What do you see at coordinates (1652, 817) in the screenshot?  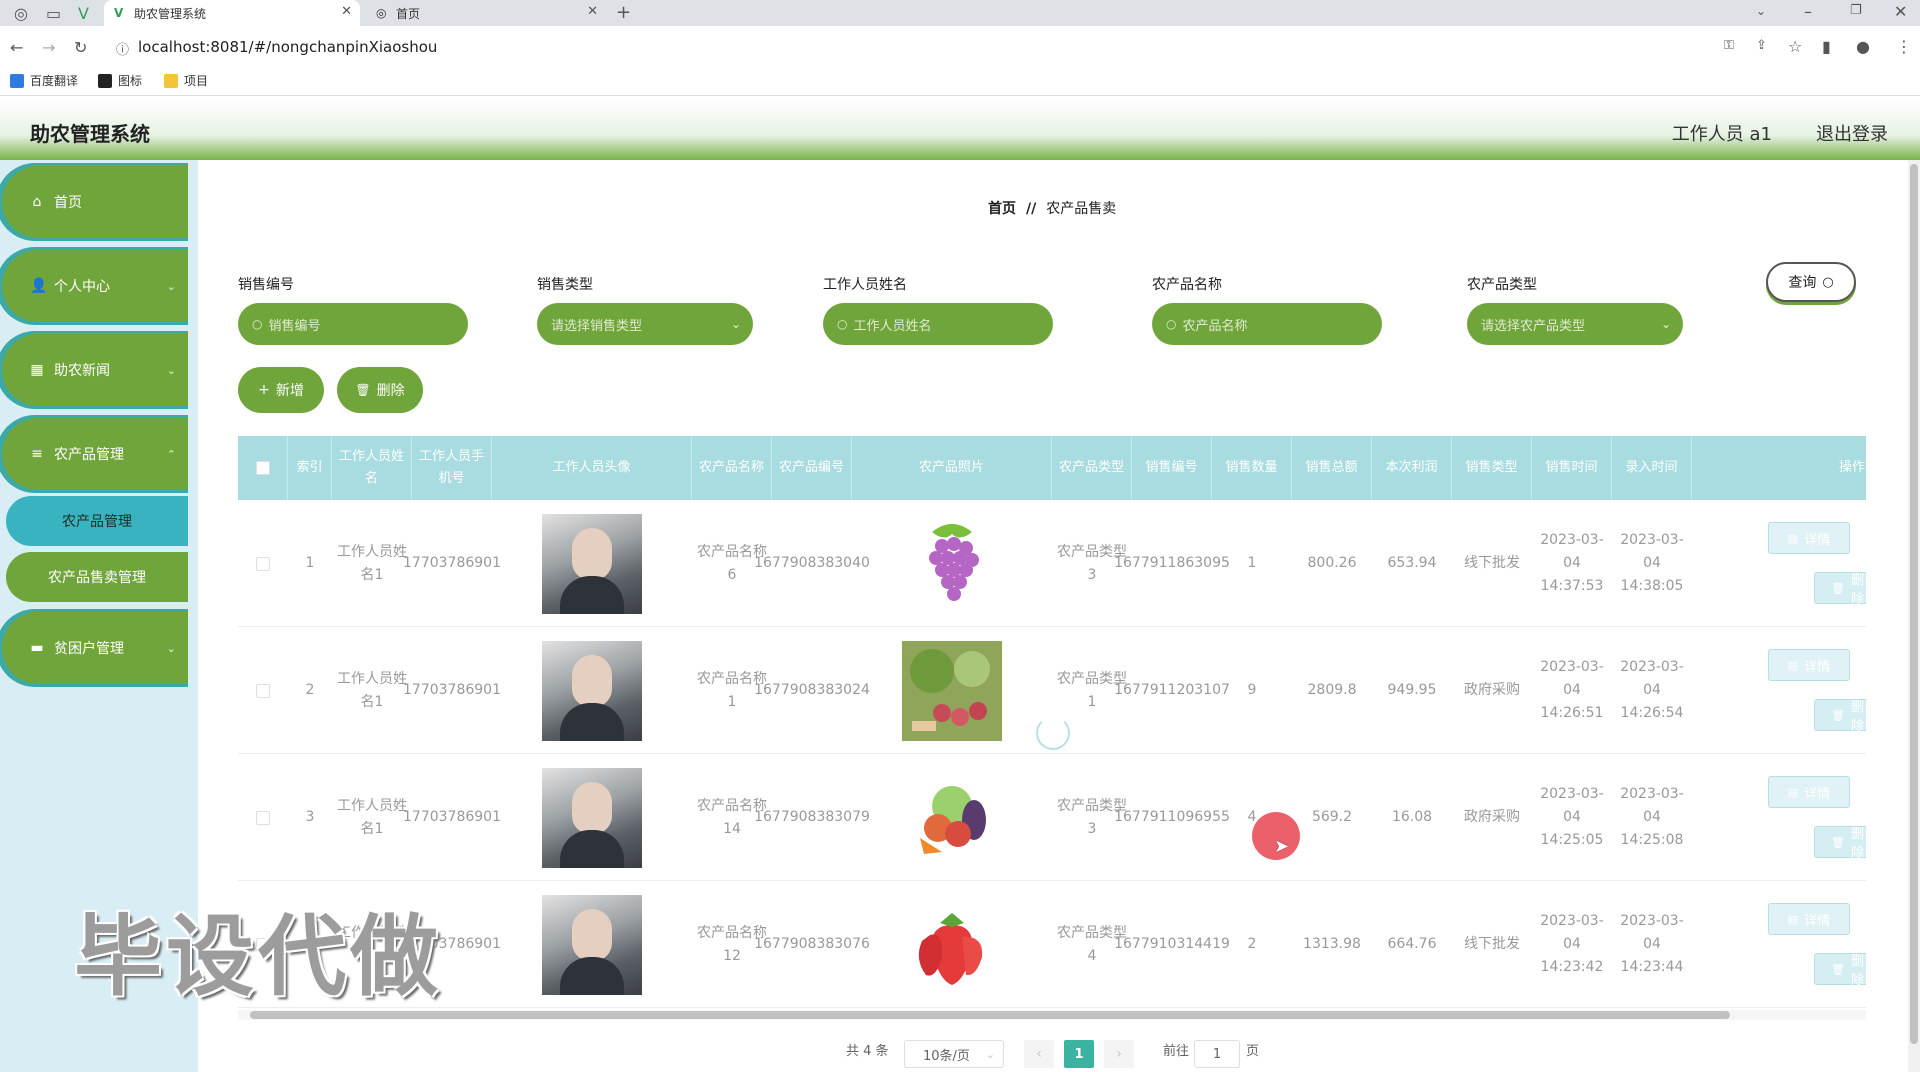 I see `cell-entry-time: 2023-03-04 14:25:08` at bounding box center [1652, 817].